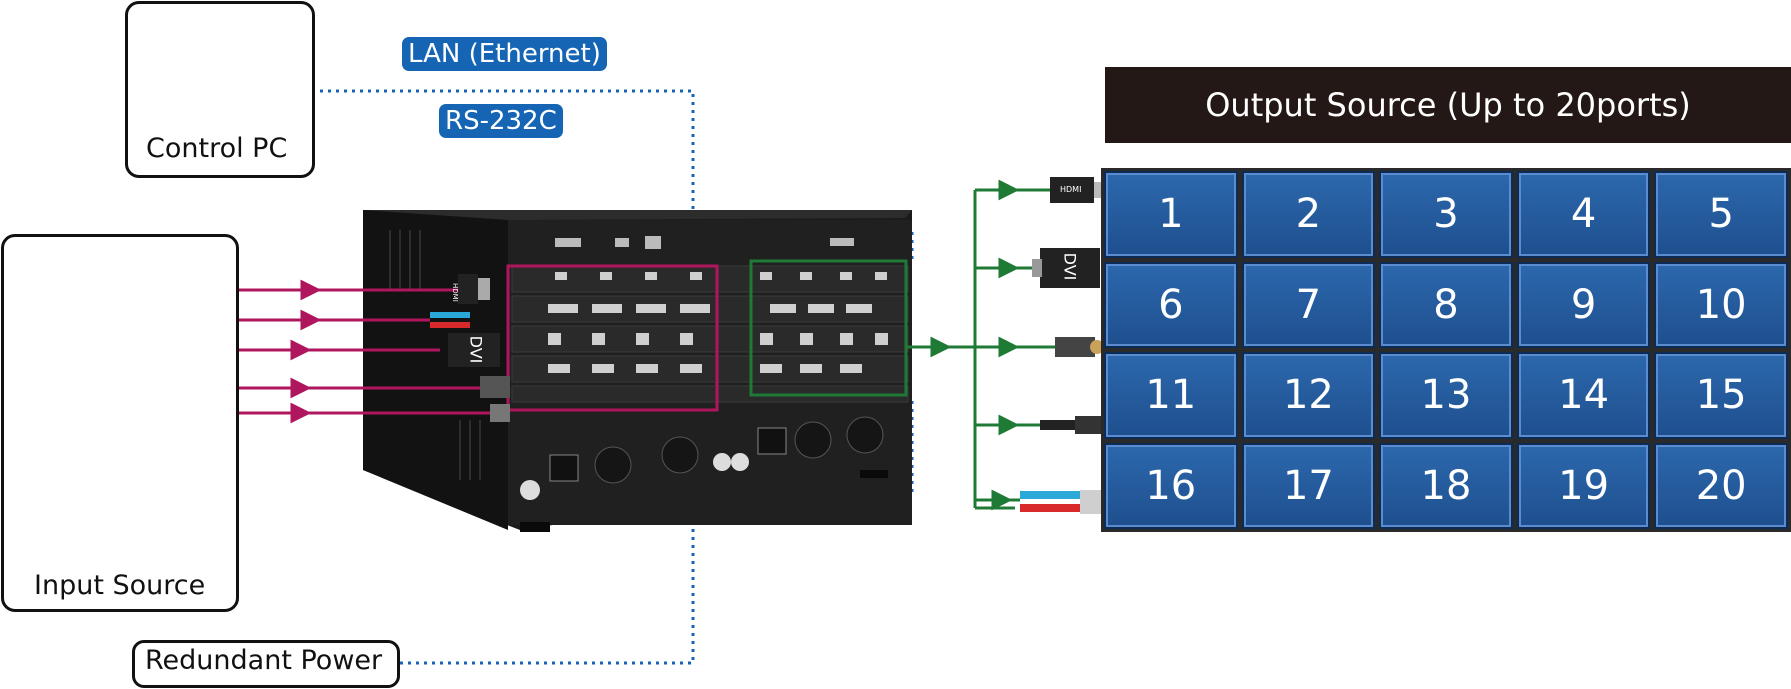 The image size is (1791, 689). What do you see at coordinates (476, 349) in the screenshot?
I see `input-dvi-connector-text: DVI` at bounding box center [476, 349].